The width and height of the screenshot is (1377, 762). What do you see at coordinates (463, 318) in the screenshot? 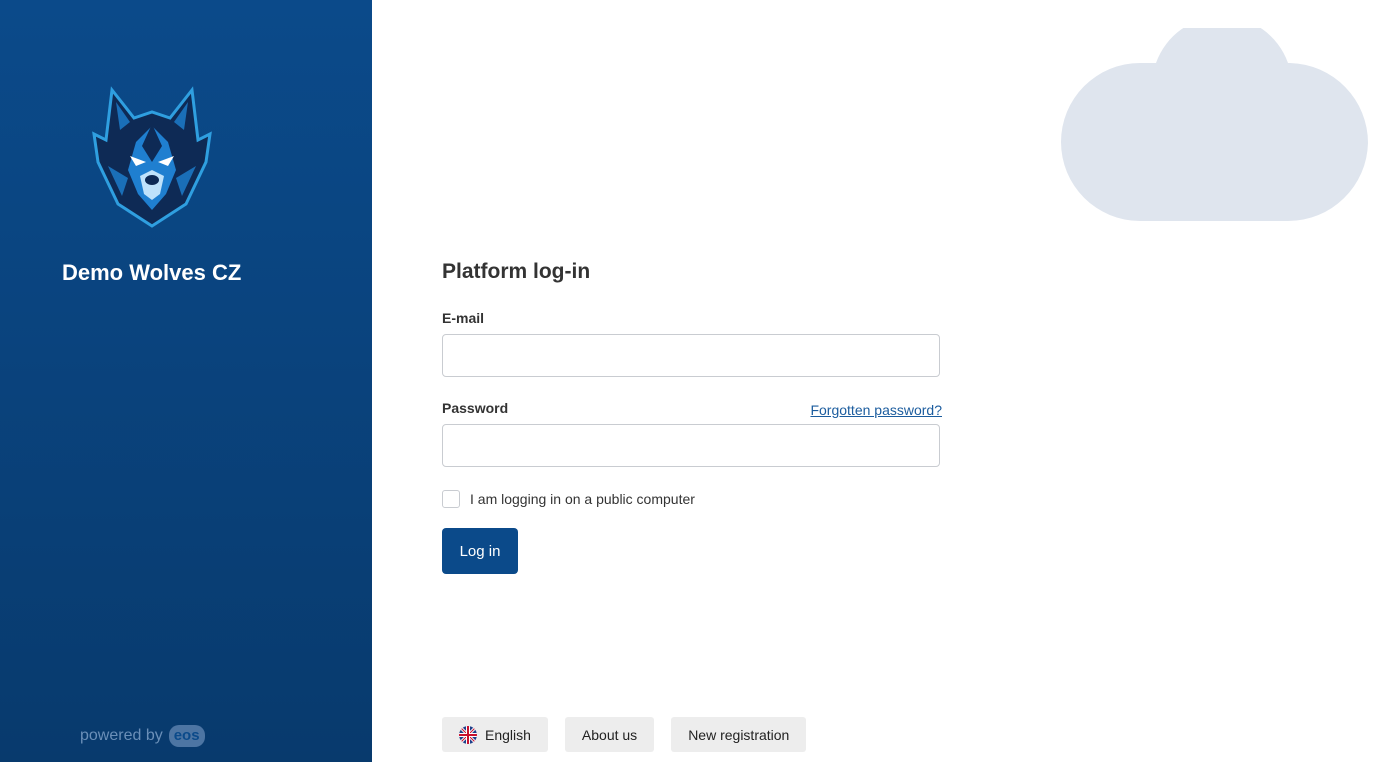
I see `email-label: E-mail` at bounding box center [463, 318].